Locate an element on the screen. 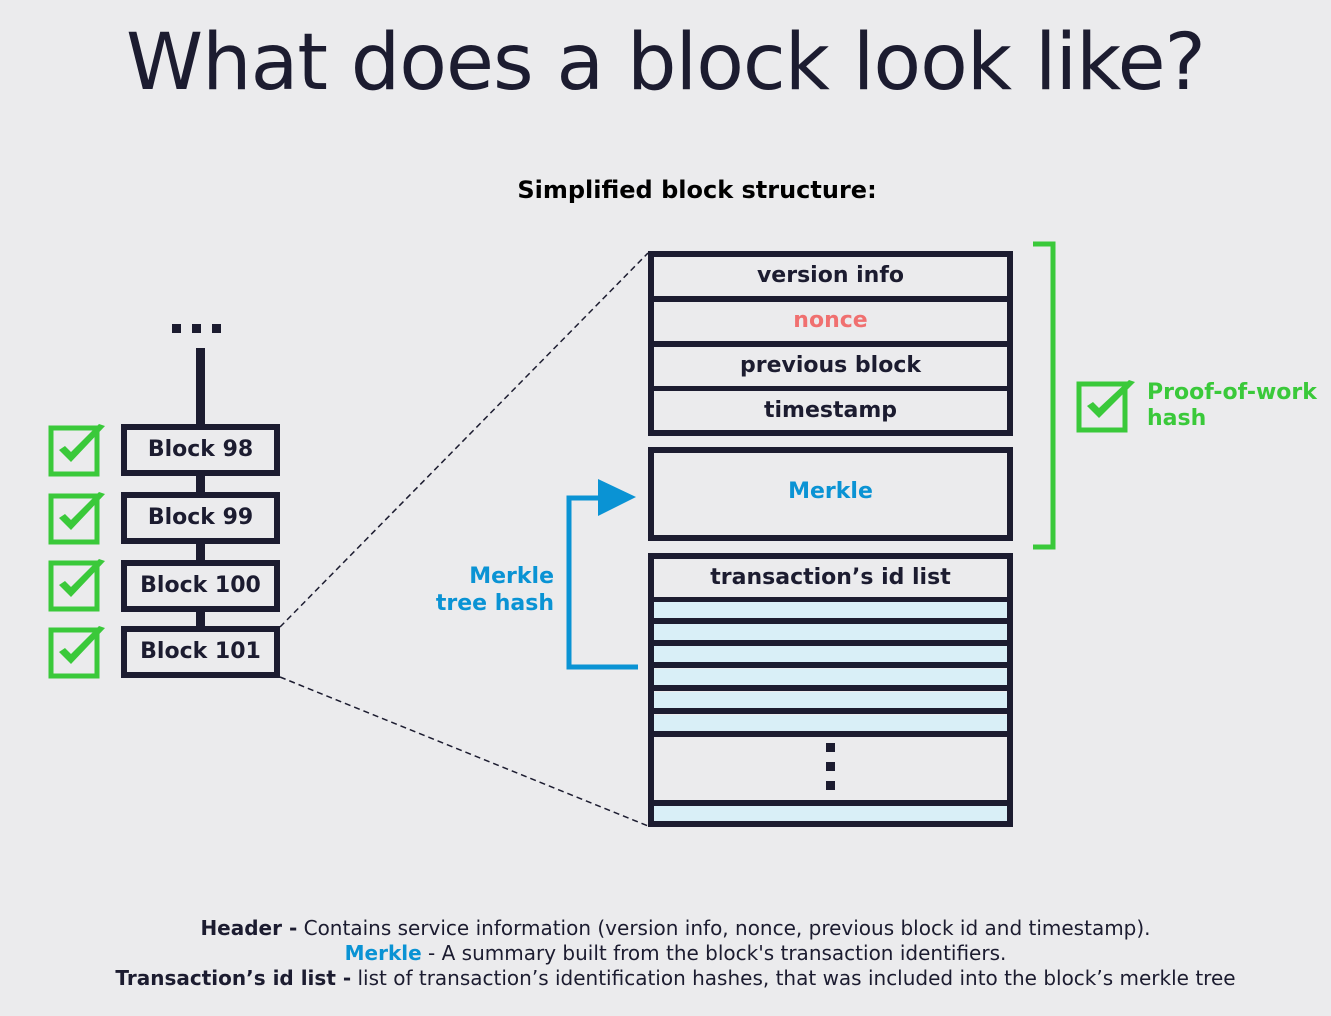 The height and width of the screenshot is (1016, 1331). block-label: Block 99 is located at coordinates (200, 517).